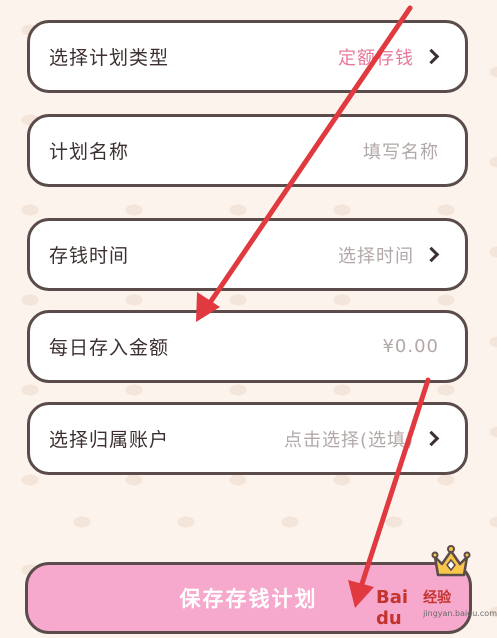 Image resolution: width=497 pixels, height=638 pixels. I want to click on save-time-row: 存钱时间 选择时间, so click(247, 254).